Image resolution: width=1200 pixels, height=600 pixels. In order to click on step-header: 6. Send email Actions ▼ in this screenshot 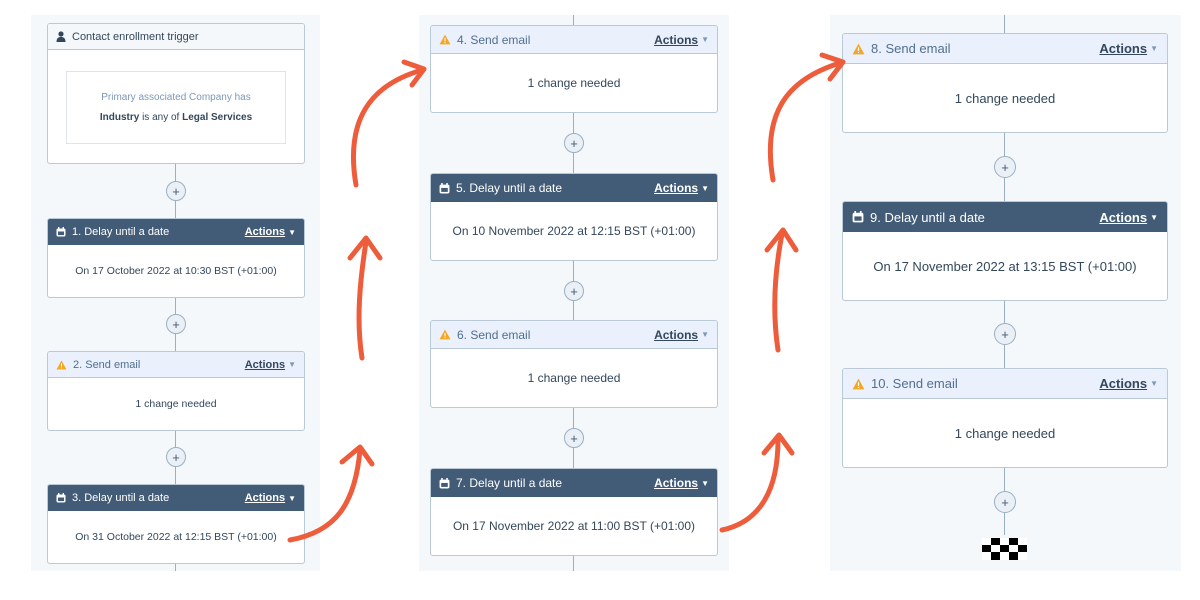, I will do `click(574, 335)`.